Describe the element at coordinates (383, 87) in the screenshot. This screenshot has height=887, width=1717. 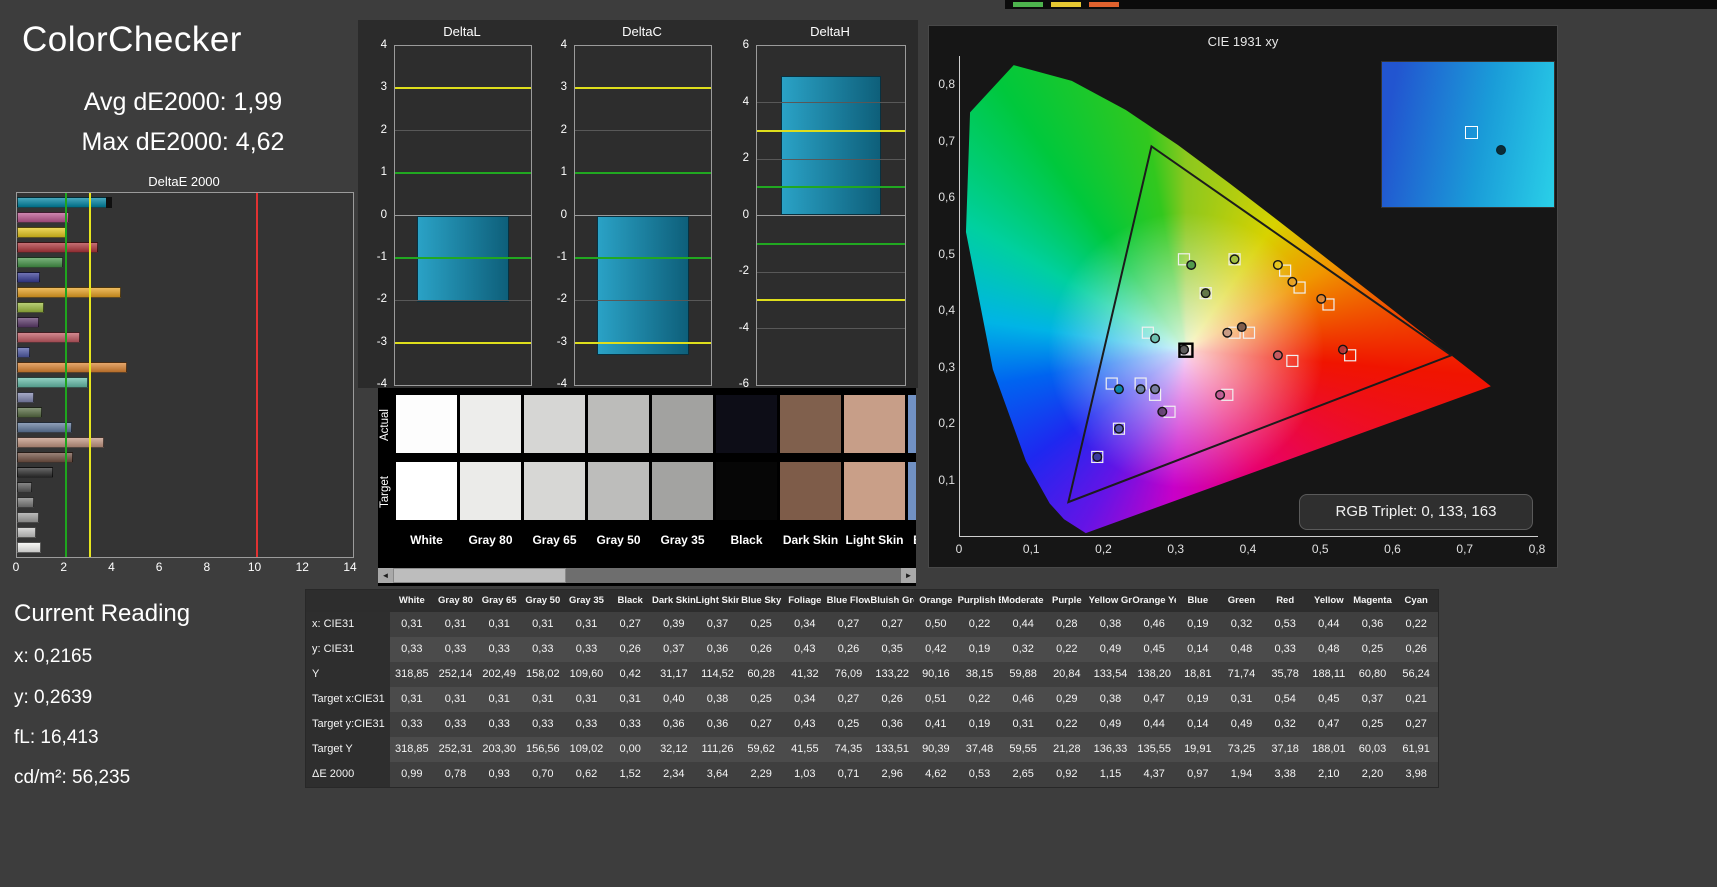
I see `axis-tick-label: 3` at that location.